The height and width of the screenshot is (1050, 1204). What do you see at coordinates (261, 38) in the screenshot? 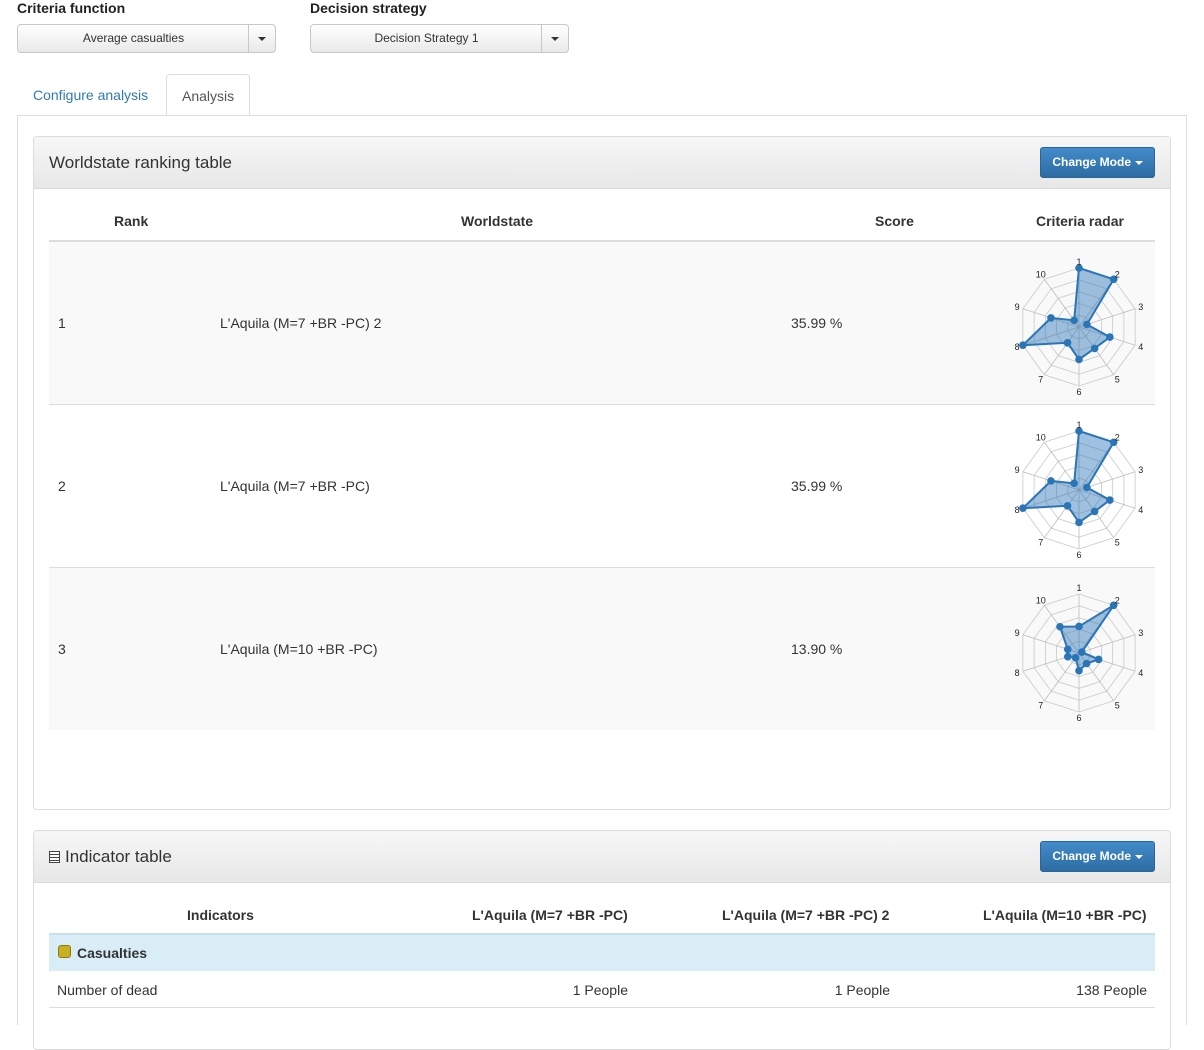
I see `criteria-function-dropdown-toggle` at bounding box center [261, 38].